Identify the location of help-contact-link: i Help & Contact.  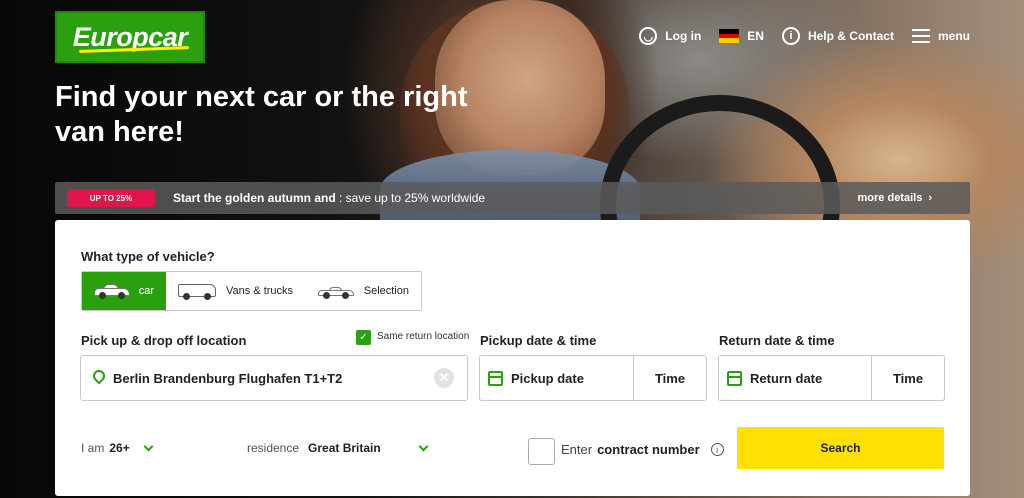
(837, 36).